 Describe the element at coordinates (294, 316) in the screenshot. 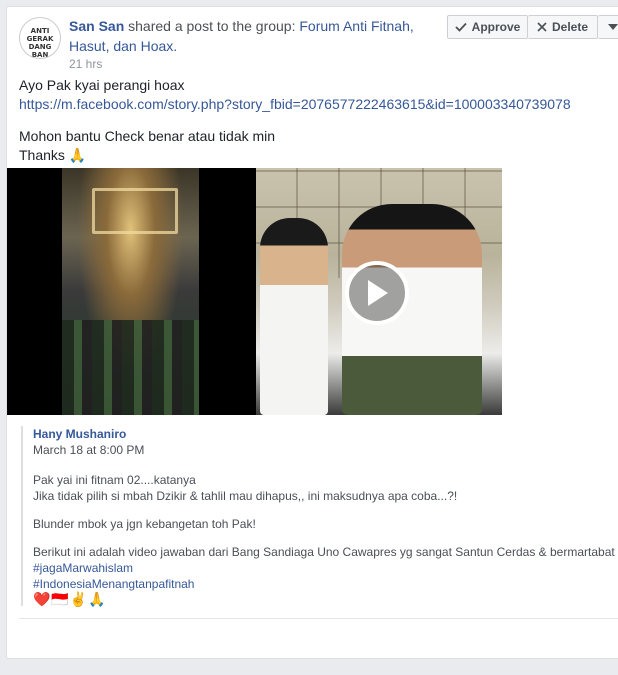

I see `person-left-shape` at that location.